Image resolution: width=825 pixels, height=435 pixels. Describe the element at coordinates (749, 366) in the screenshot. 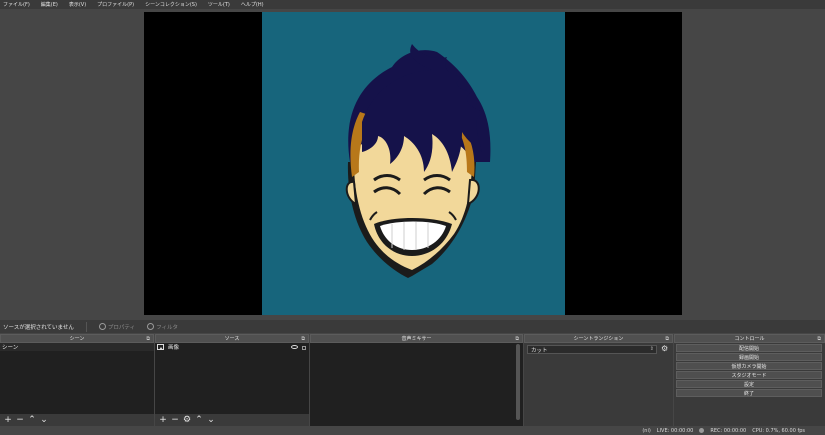

I see `start-virtual-camera-button: 仮想カメラ開始` at that location.